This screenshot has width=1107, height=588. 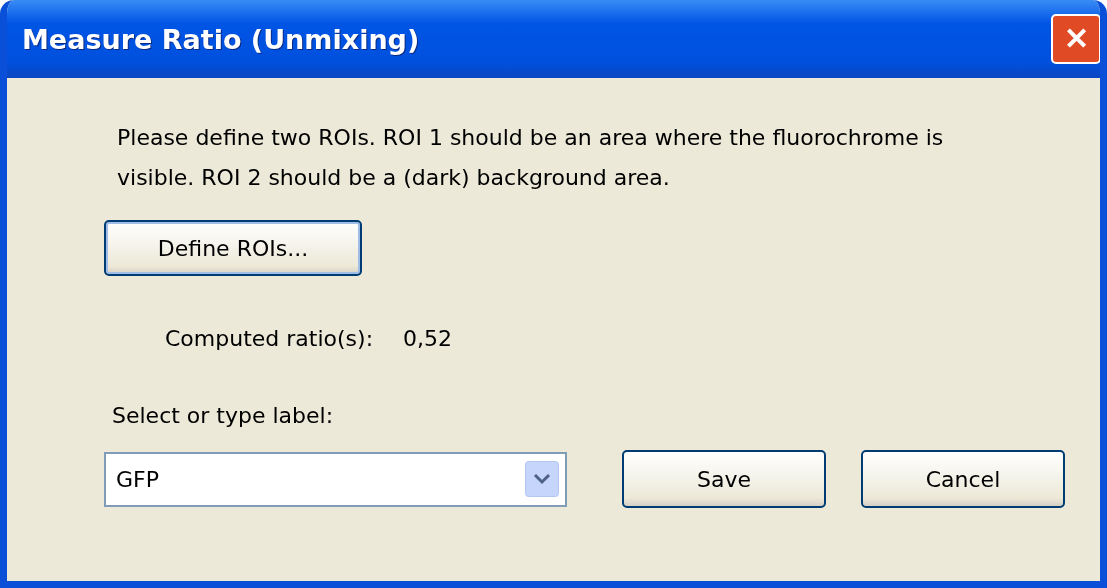 I want to click on ratio-label: Computed ratio(s):, so click(x=269, y=338).